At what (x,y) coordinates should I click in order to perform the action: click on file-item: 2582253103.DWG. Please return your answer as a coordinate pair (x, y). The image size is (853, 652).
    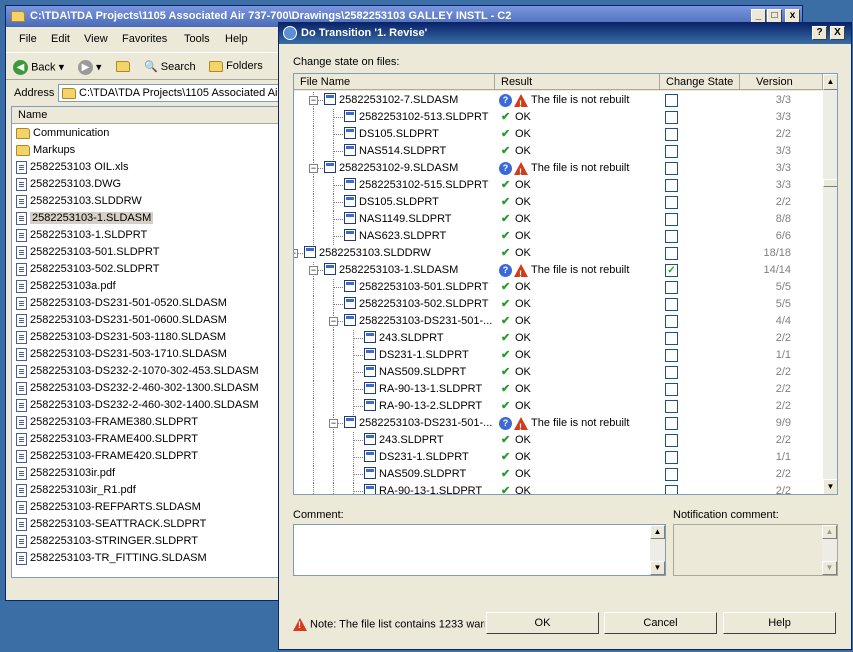
    Looking at the image, I should click on (68, 184).